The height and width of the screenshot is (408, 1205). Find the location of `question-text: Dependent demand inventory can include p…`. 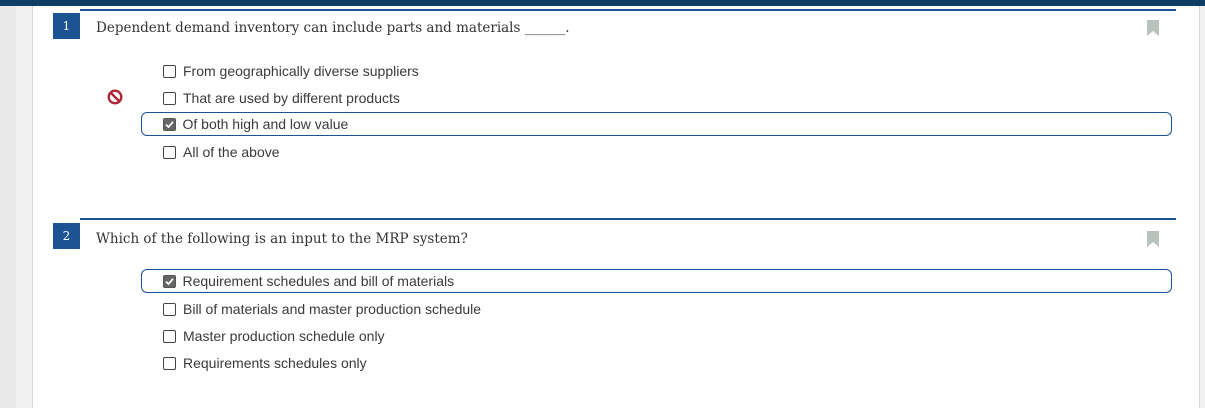

question-text: Dependent demand inventory can include p… is located at coordinates (333, 28).